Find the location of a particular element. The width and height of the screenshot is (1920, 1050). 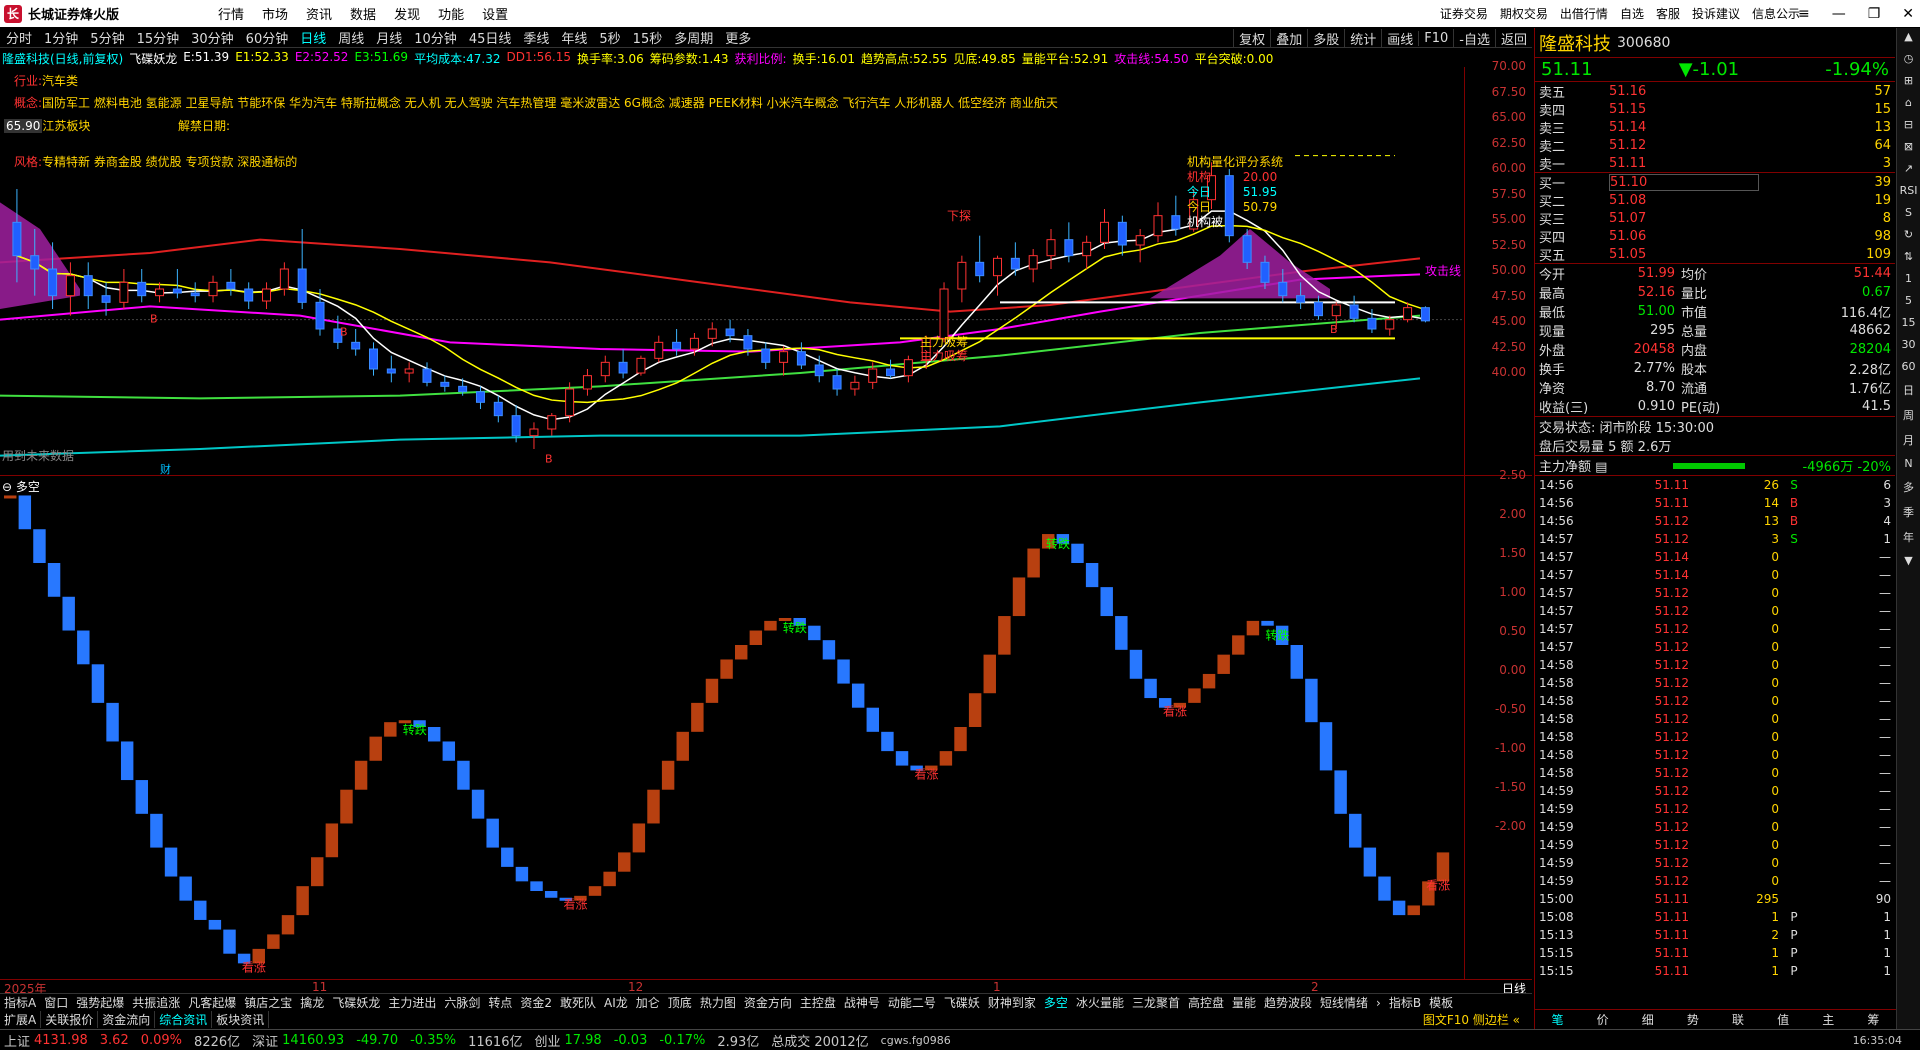

sidebar-button: ⊠ is located at coordinates (1909, 146).